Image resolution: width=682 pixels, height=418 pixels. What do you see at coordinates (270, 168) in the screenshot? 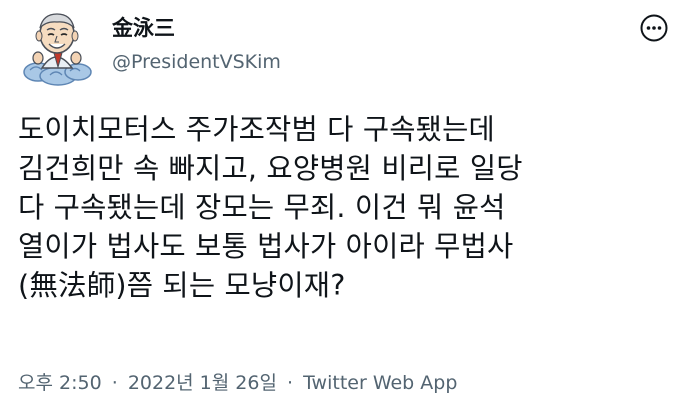
I see `tweet-text-line: 김건희만 속 빠지고, 요양병원 비리로 일당` at bounding box center [270, 168].